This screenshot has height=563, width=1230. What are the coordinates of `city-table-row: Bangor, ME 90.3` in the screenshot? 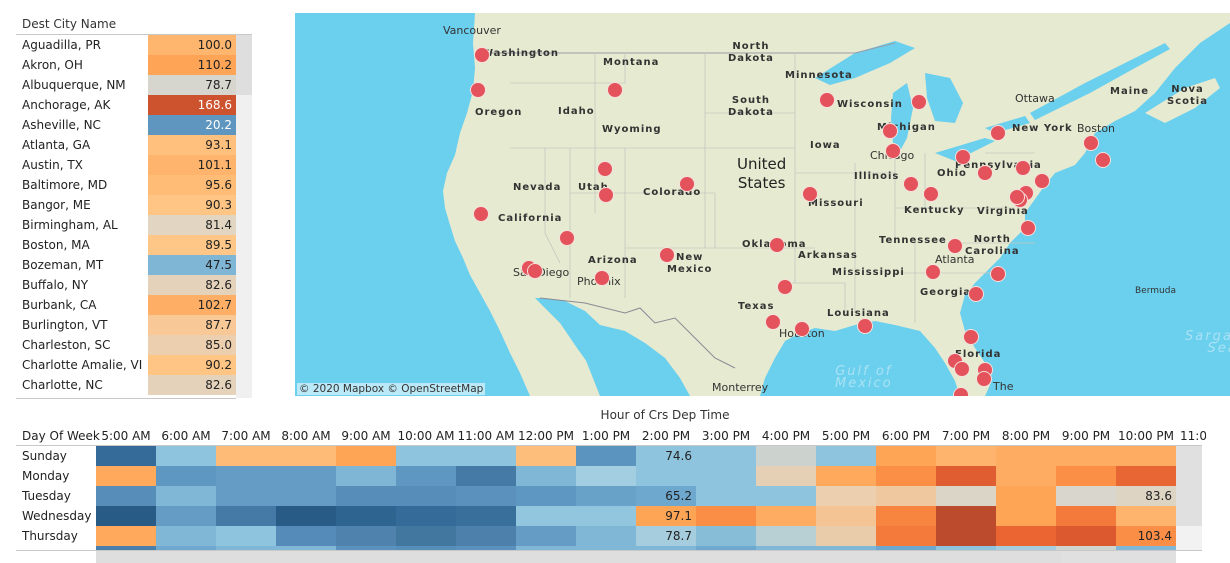 It's located at (126, 205).